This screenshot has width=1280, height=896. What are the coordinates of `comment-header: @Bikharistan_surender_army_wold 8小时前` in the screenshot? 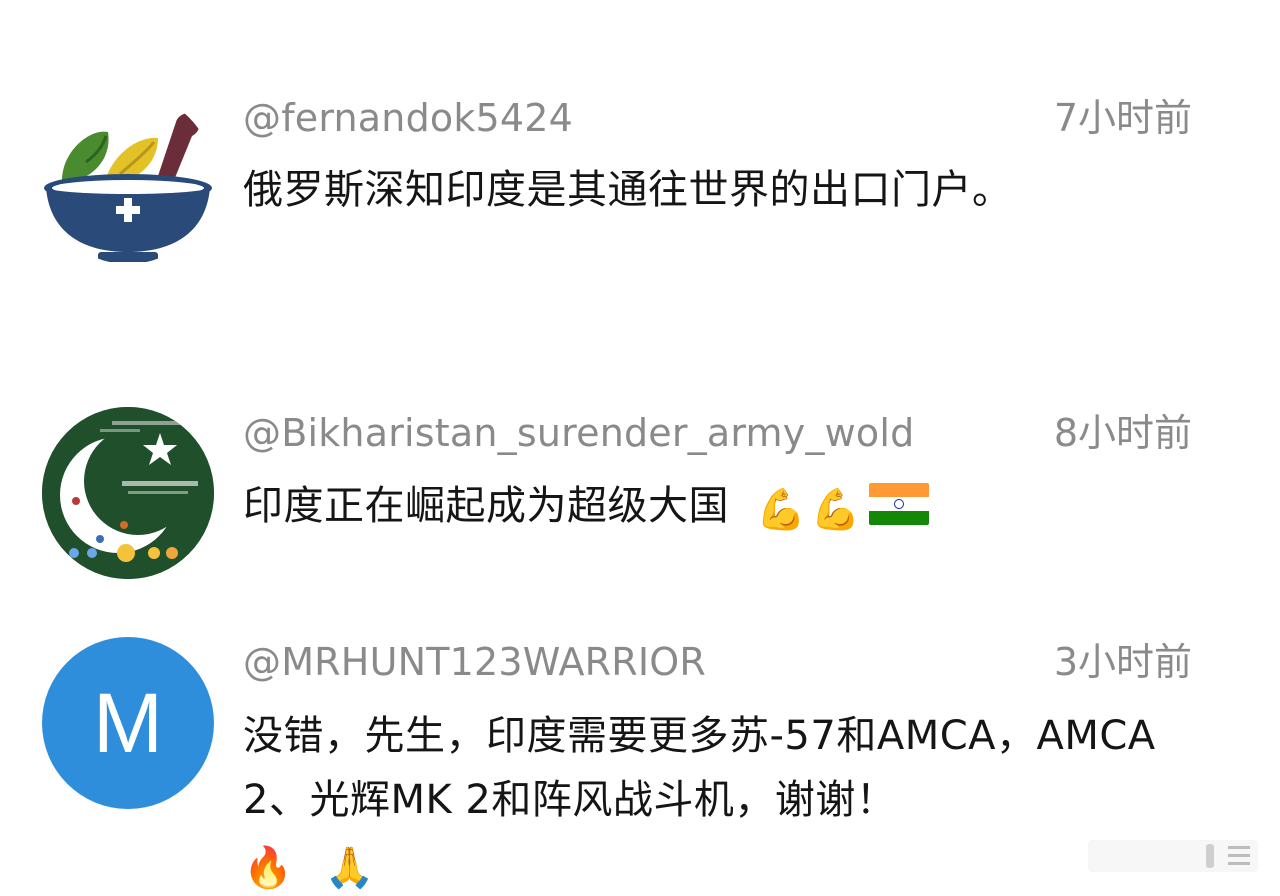 It's located at (717, 433).